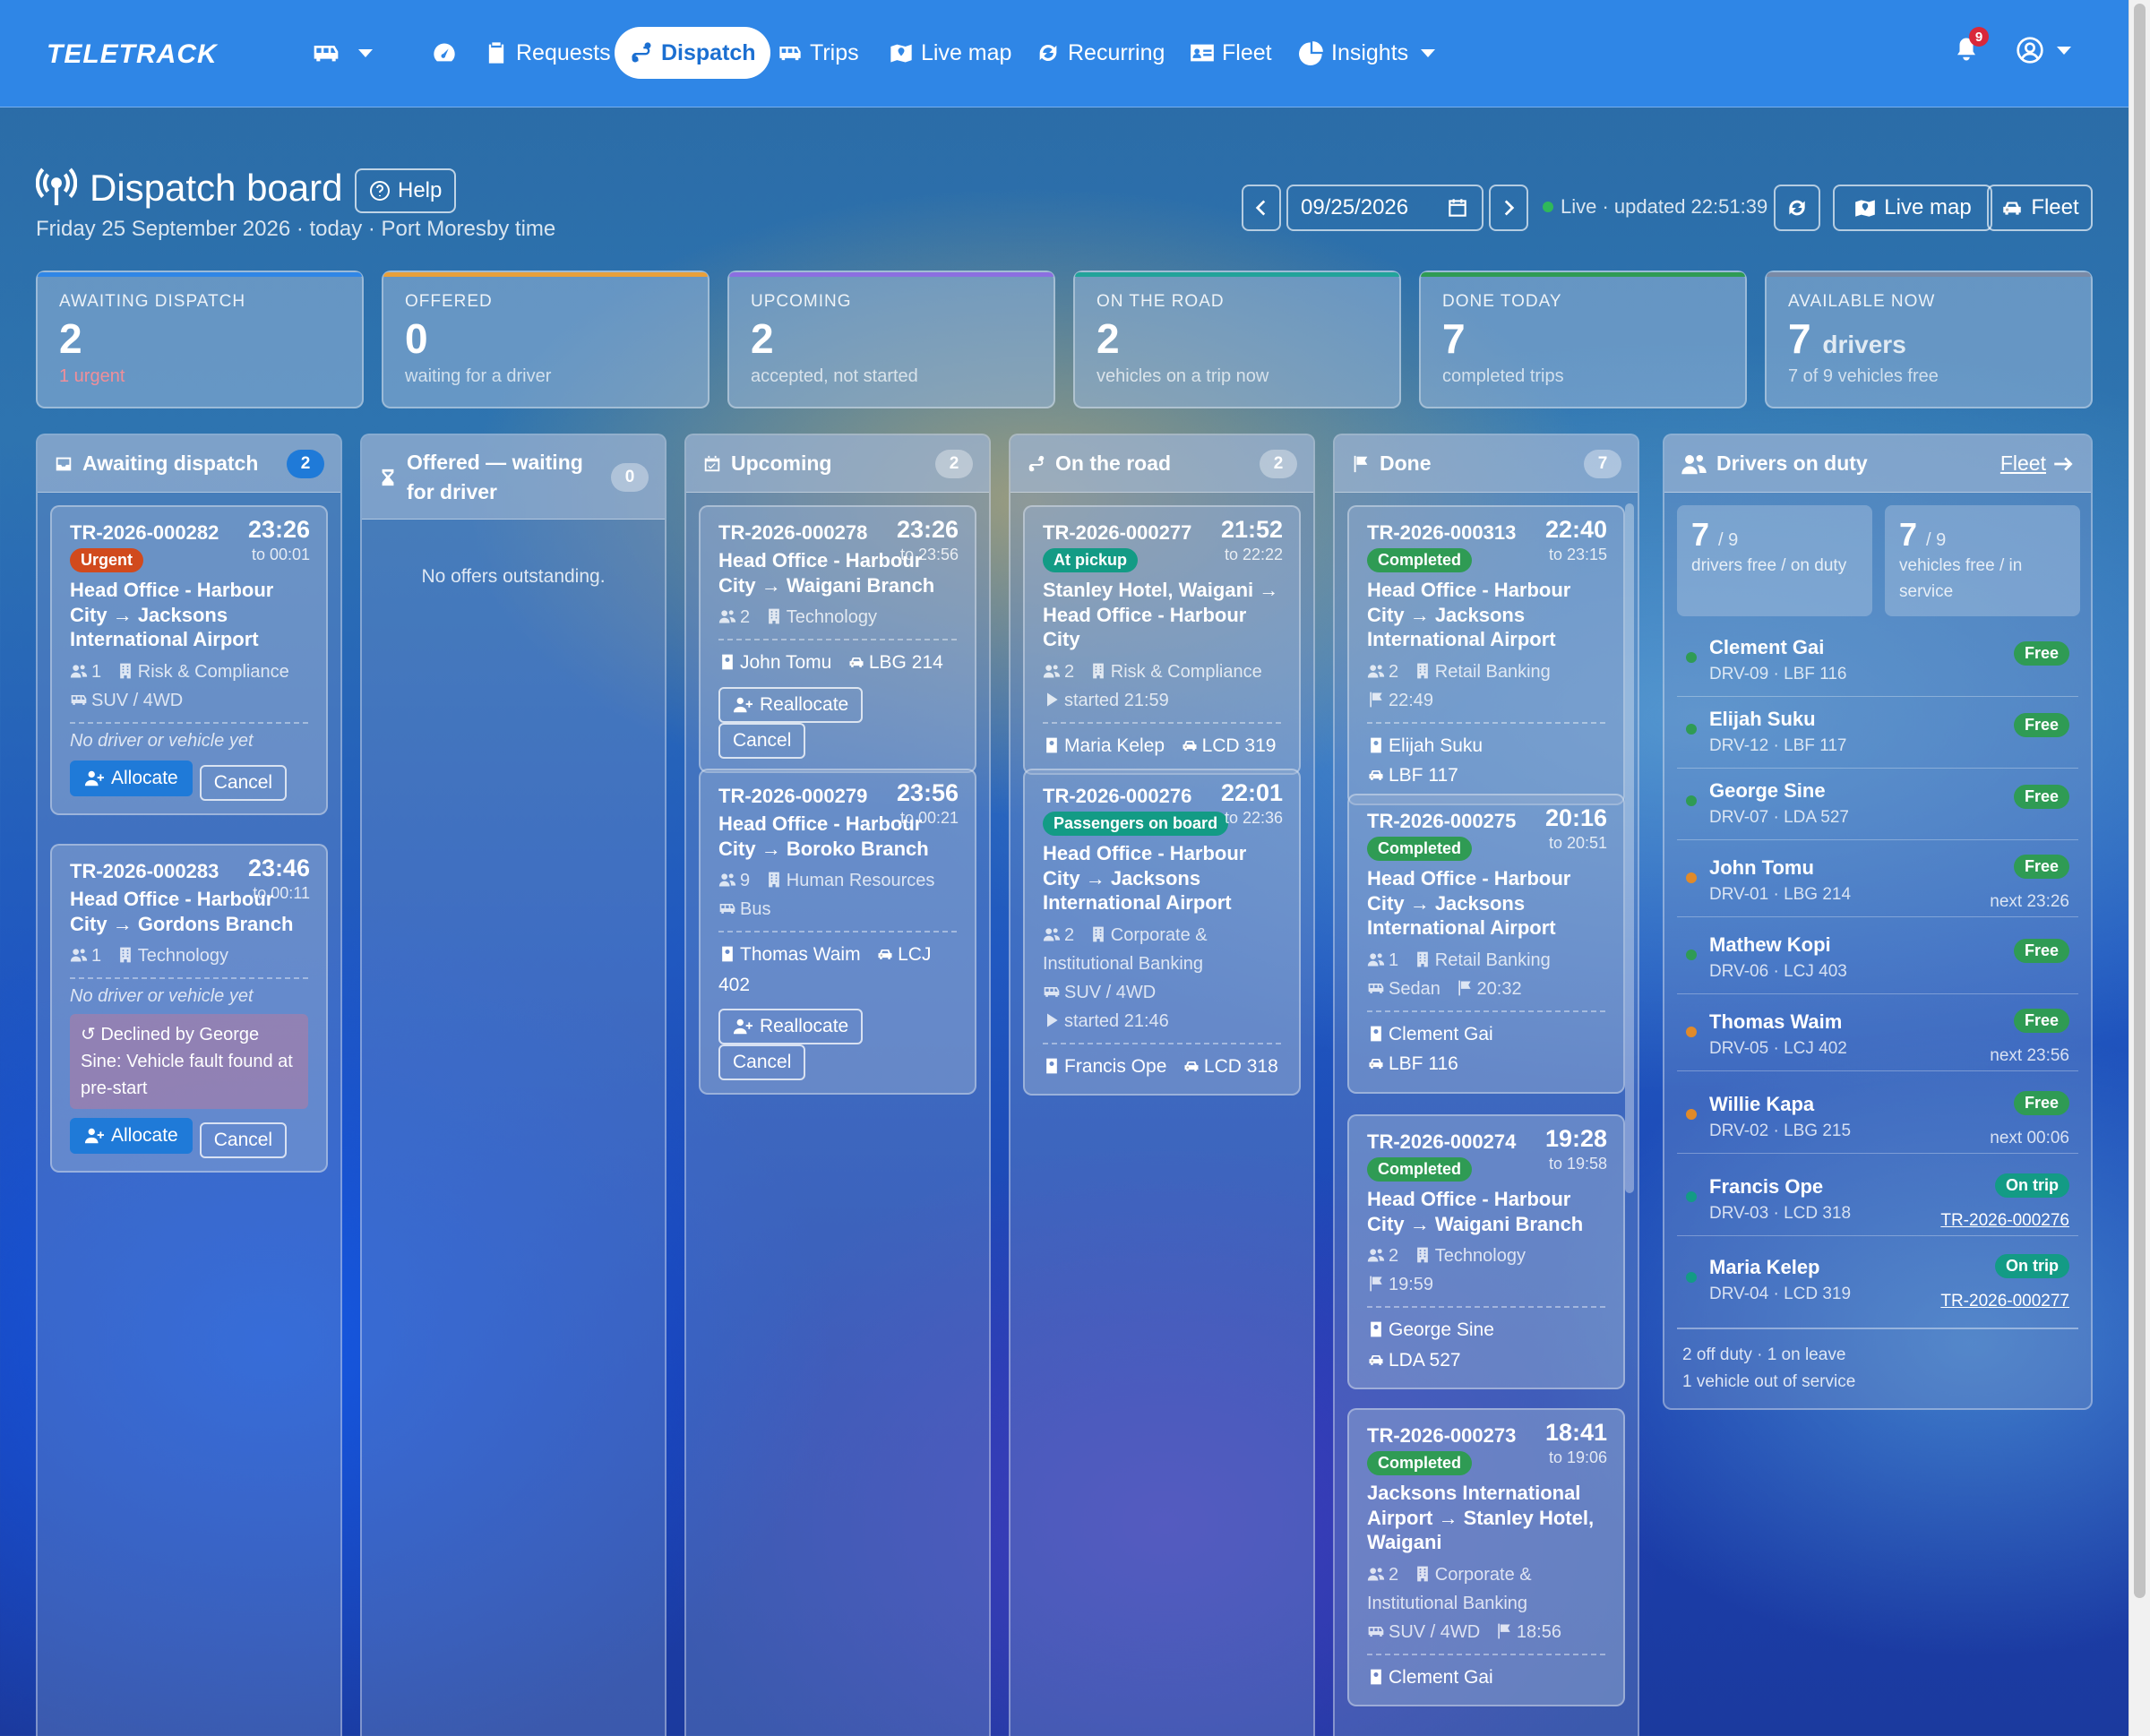 This screenshot has width=2150, height=1736. What do you see at coordinates (2037, 464) in the screenshot?
I see `fleet-link: Fleet` at bounding box center [2037, 464].